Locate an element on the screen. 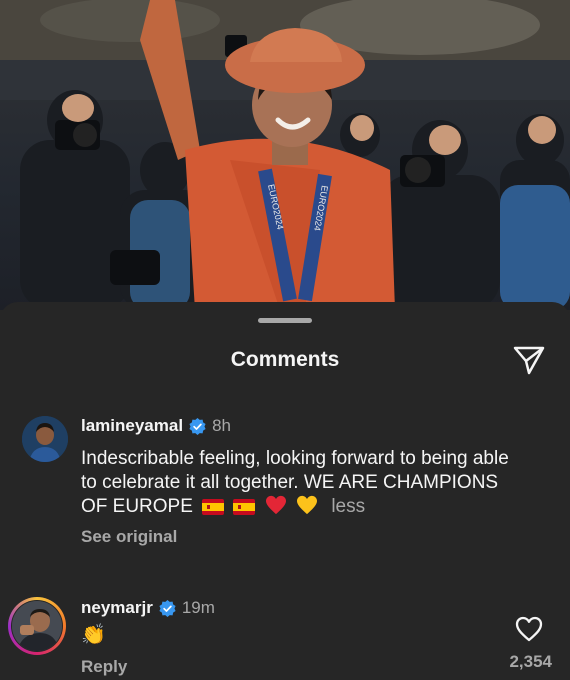 Image resolution: width=570 pixels, height=680 pixels. red-heart-icon is located at coordinates (276, 508).